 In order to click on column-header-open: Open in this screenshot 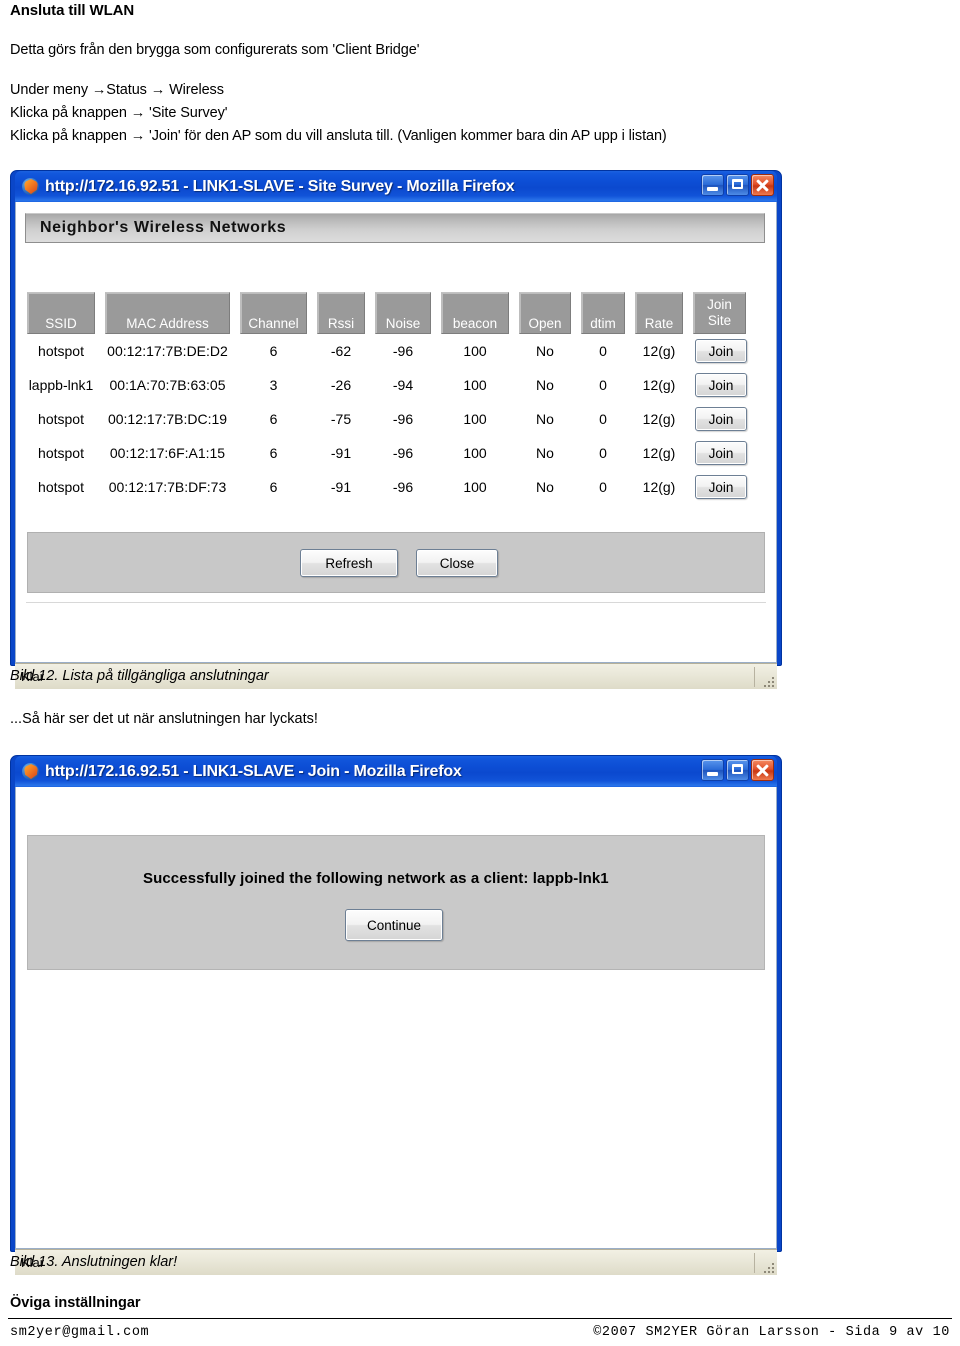, I will do `click(545, 313)`.